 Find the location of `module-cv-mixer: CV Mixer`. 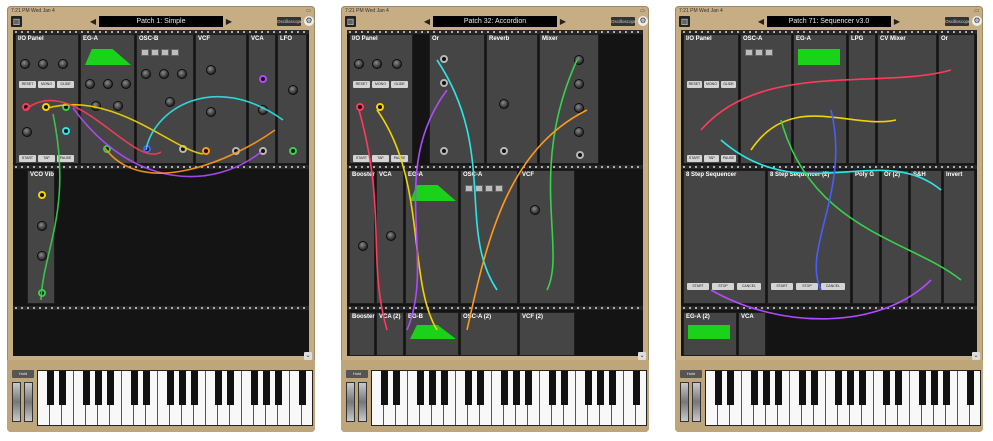

module-cv-mixer: CV Mixer is located at coordinates (907, 99).